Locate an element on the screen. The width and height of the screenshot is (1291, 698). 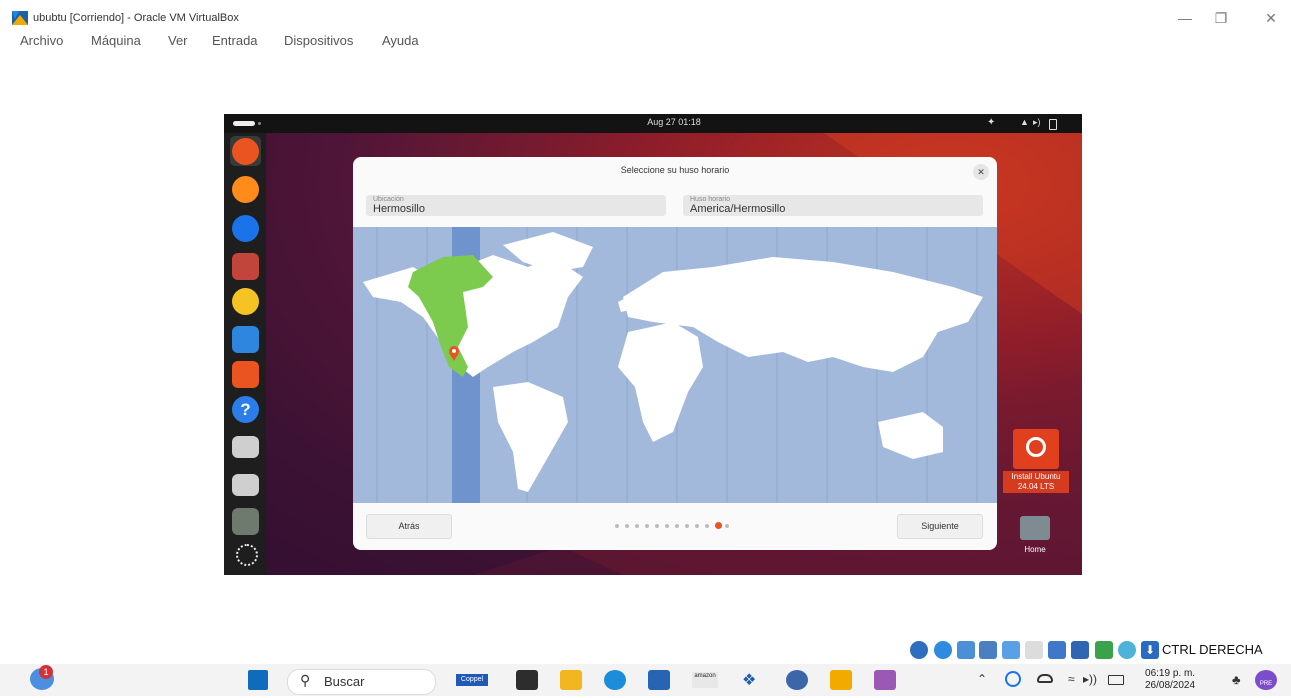
virtualbox-logo-icon is located at coordinates (20, 18).